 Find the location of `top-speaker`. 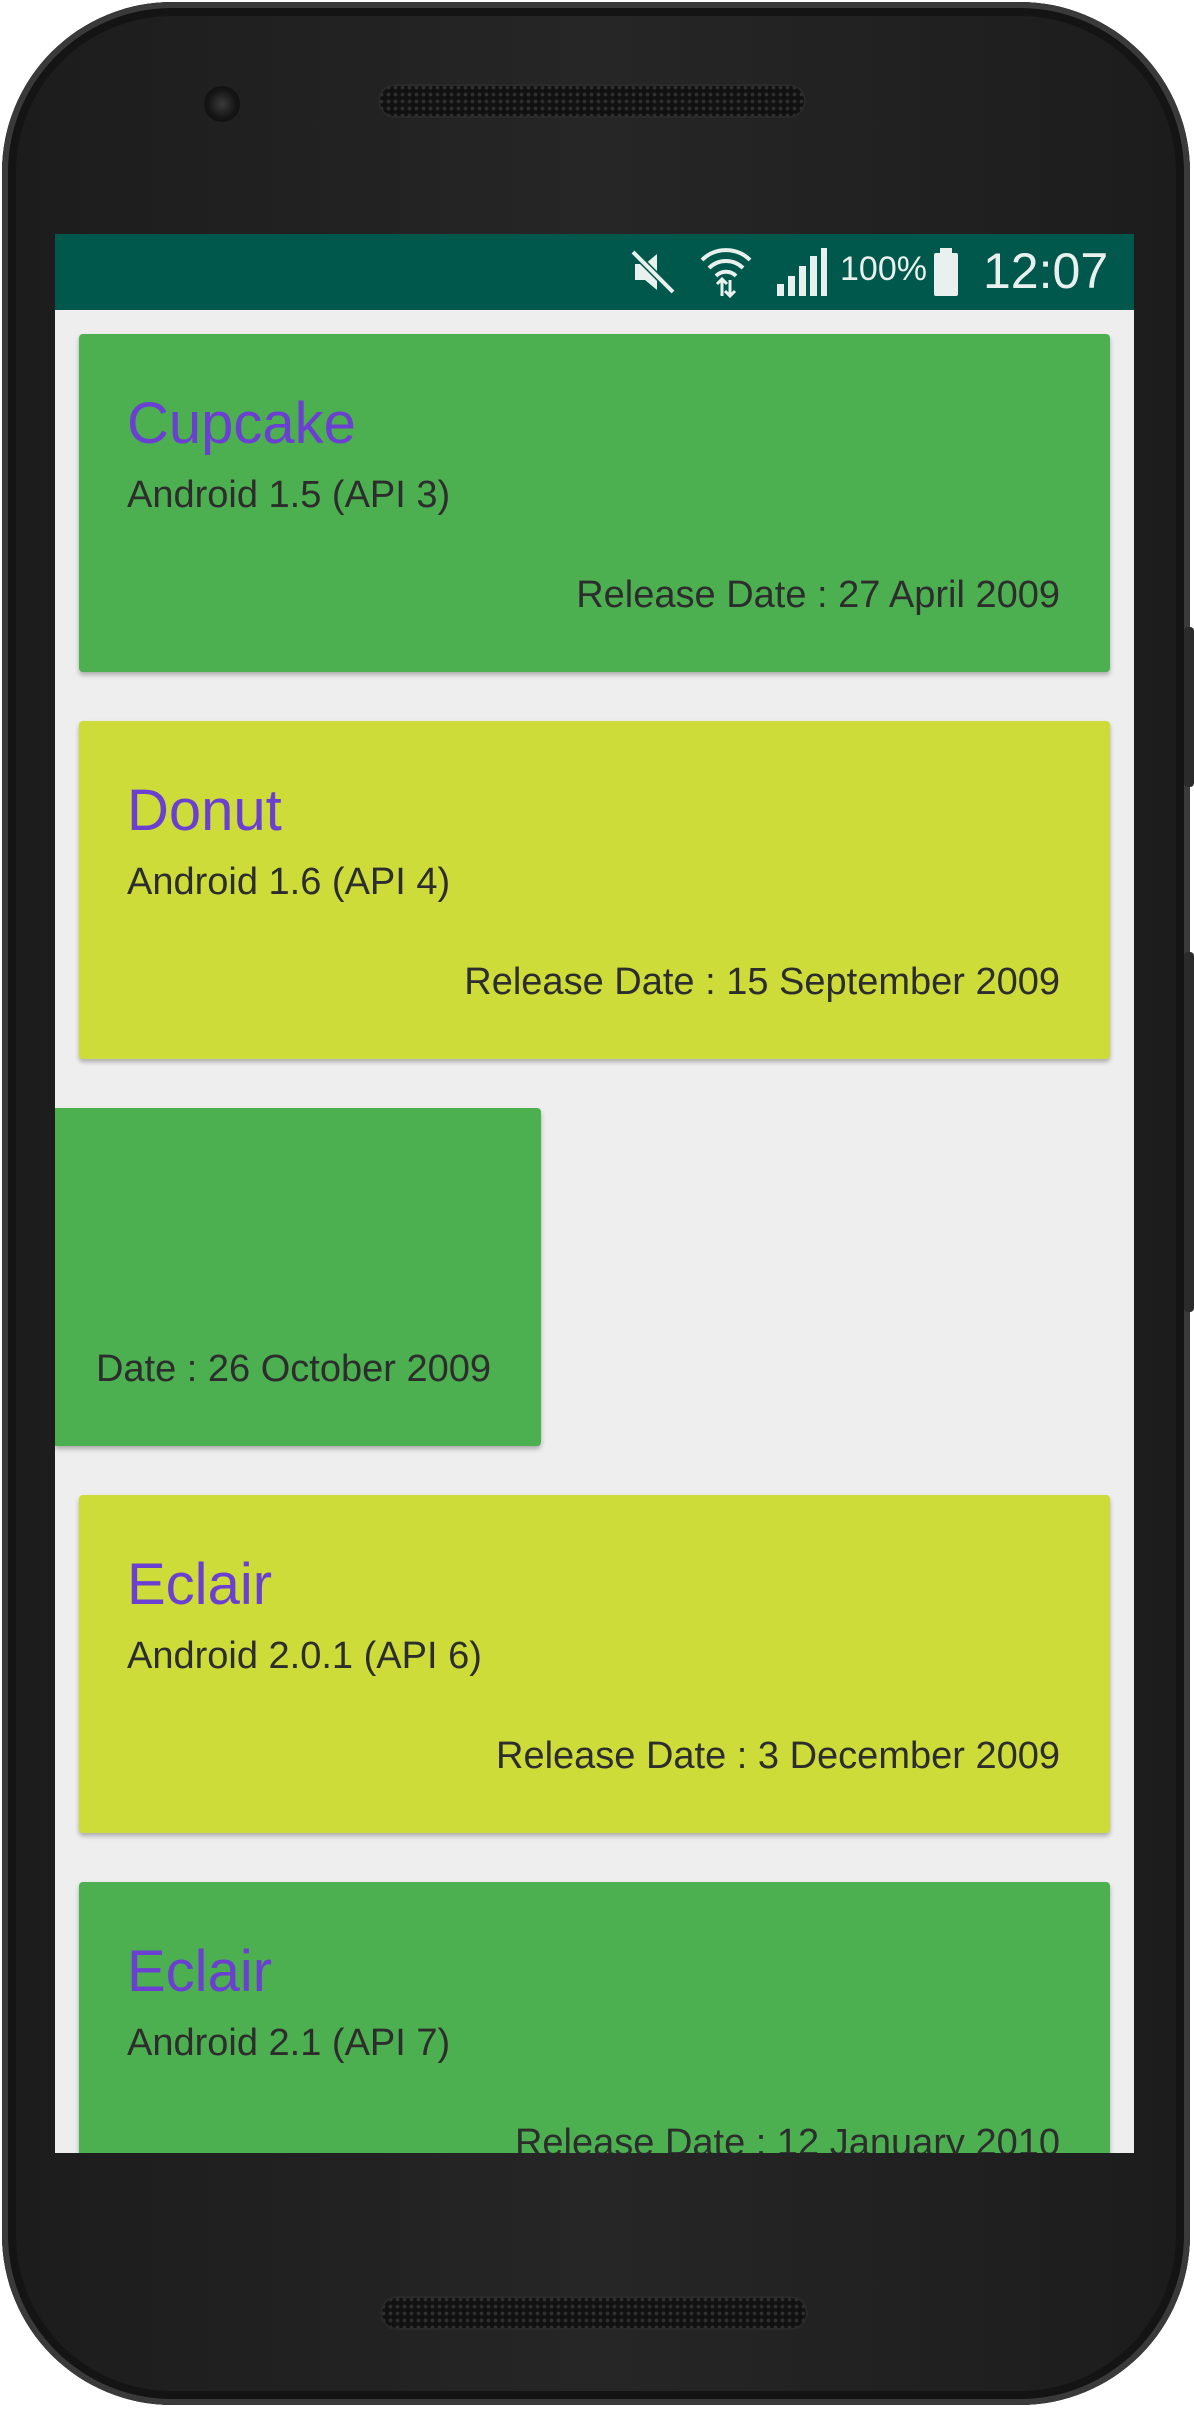

top-speaker is located at coordinates (592, 101).